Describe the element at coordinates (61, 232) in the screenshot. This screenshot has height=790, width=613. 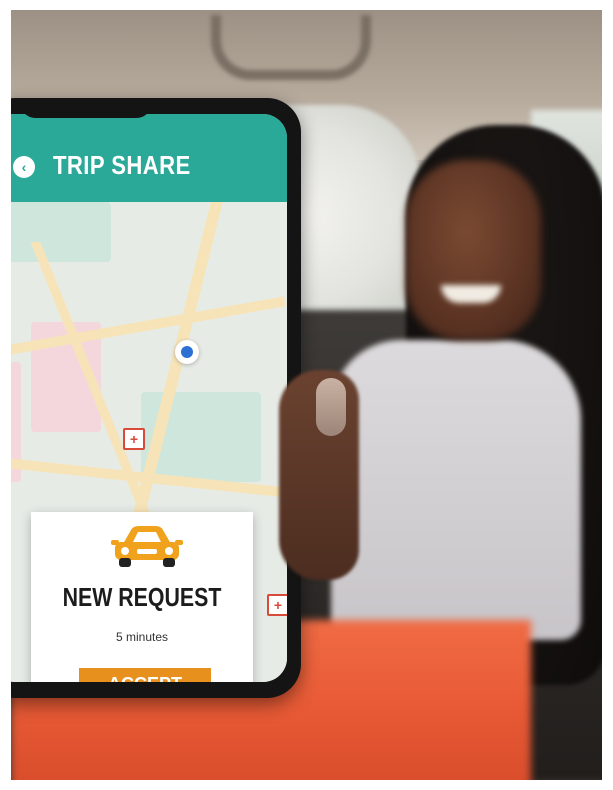
I see `map-park` at that location.